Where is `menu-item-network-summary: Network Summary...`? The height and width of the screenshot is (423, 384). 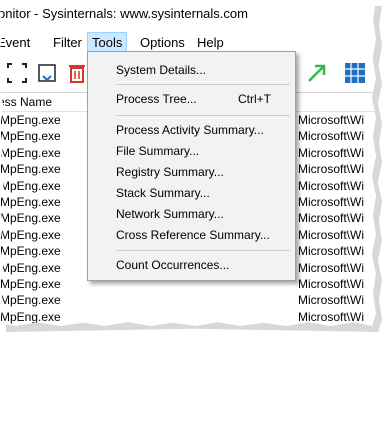
menu-item-network-summary: Network Summary... is located at coordinates (191, 214).